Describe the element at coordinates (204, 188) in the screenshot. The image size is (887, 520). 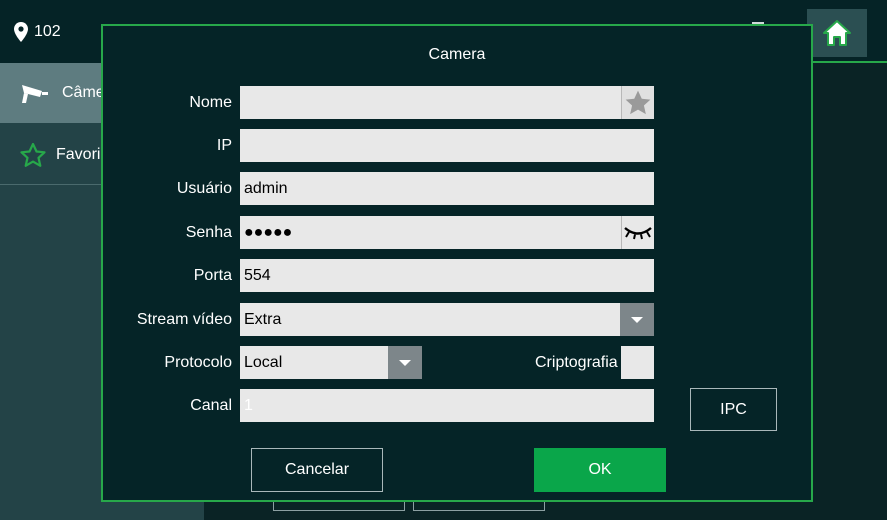
I see `user-label: Usuário` at that location.